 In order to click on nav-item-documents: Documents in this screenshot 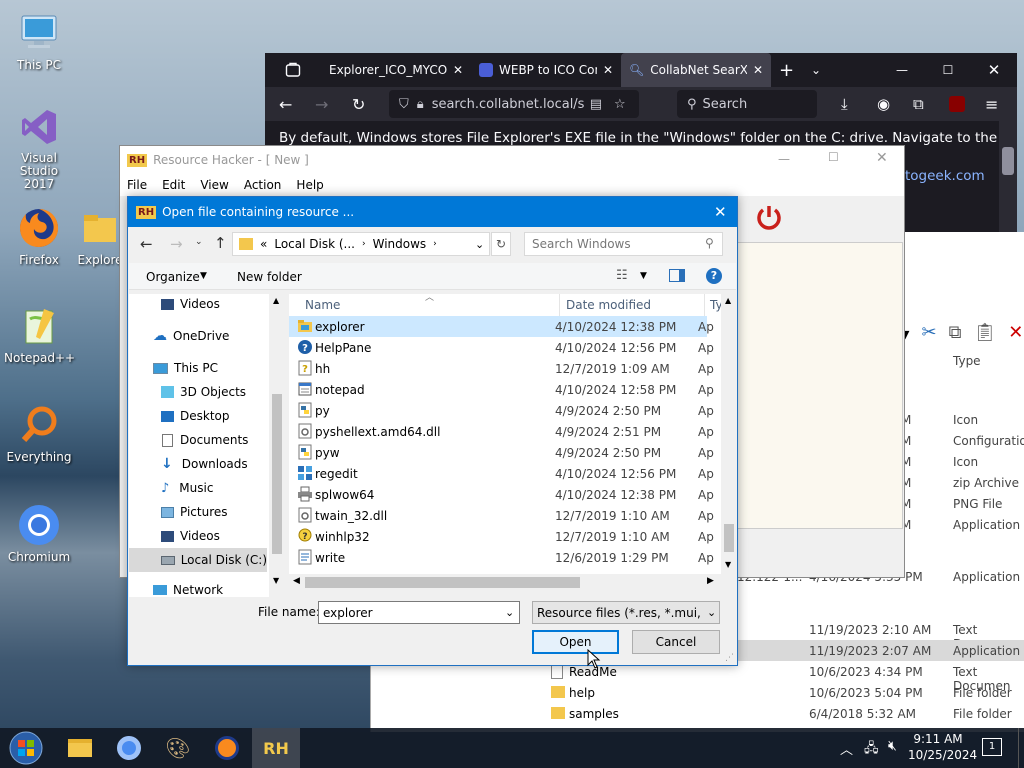, I will do `click(188, 440)`.